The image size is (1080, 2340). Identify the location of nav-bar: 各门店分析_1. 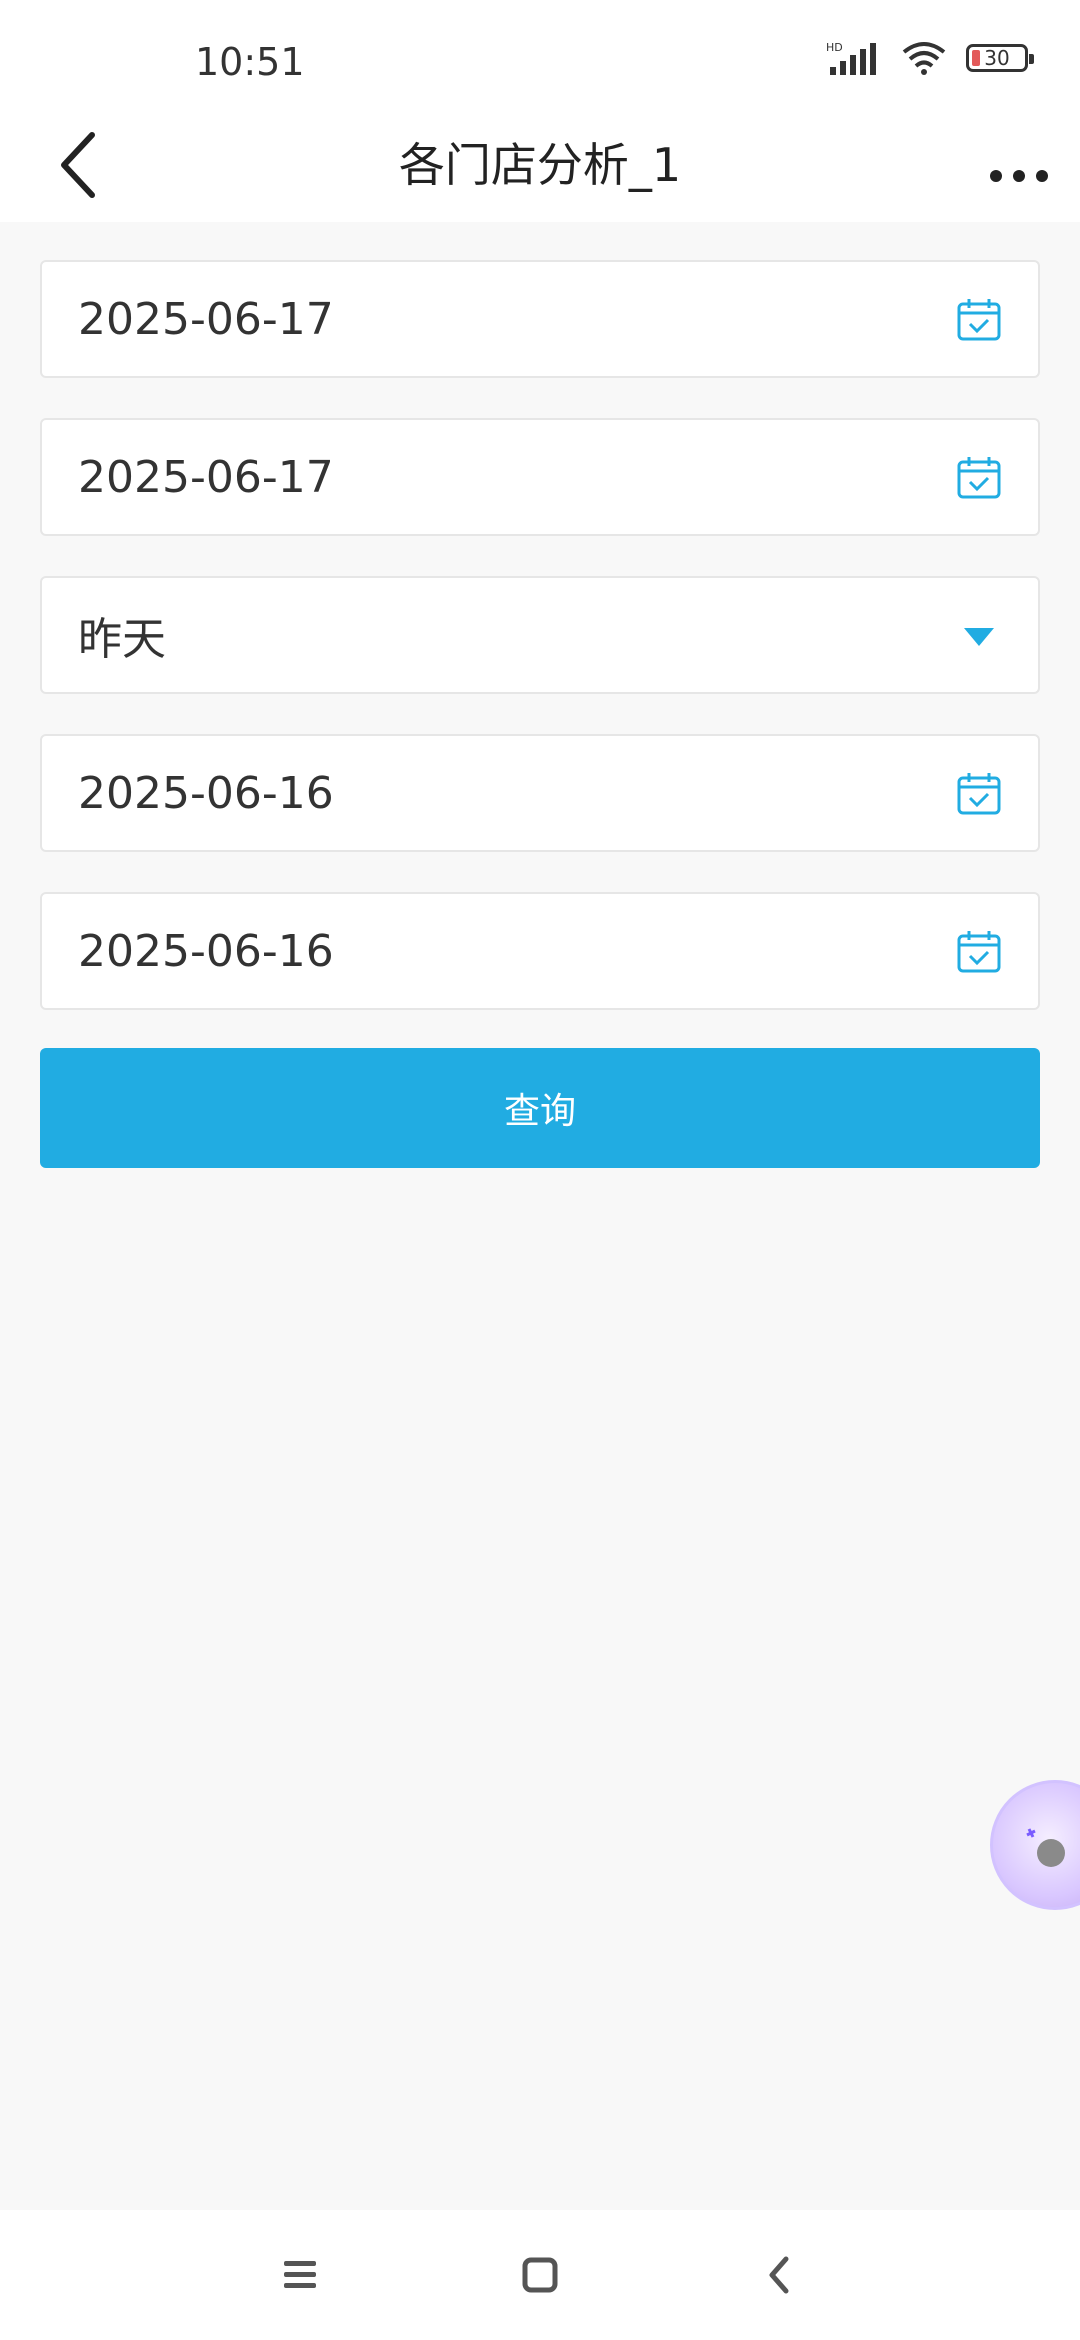
(540, 166).